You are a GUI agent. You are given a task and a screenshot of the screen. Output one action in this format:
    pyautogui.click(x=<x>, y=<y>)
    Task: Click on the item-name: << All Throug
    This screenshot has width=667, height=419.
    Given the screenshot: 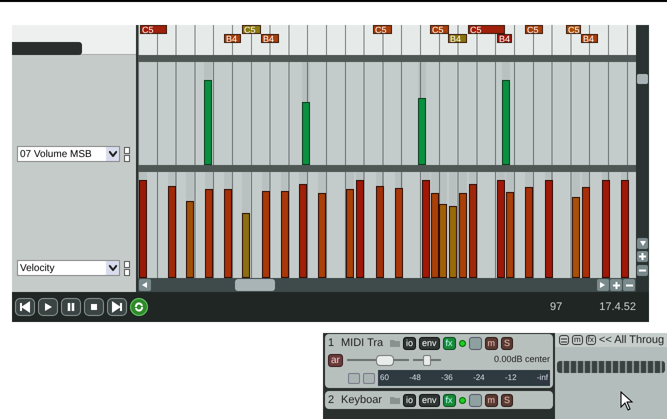 What is the action you would take?
    pyautogui.click(x=631, y=340)
    